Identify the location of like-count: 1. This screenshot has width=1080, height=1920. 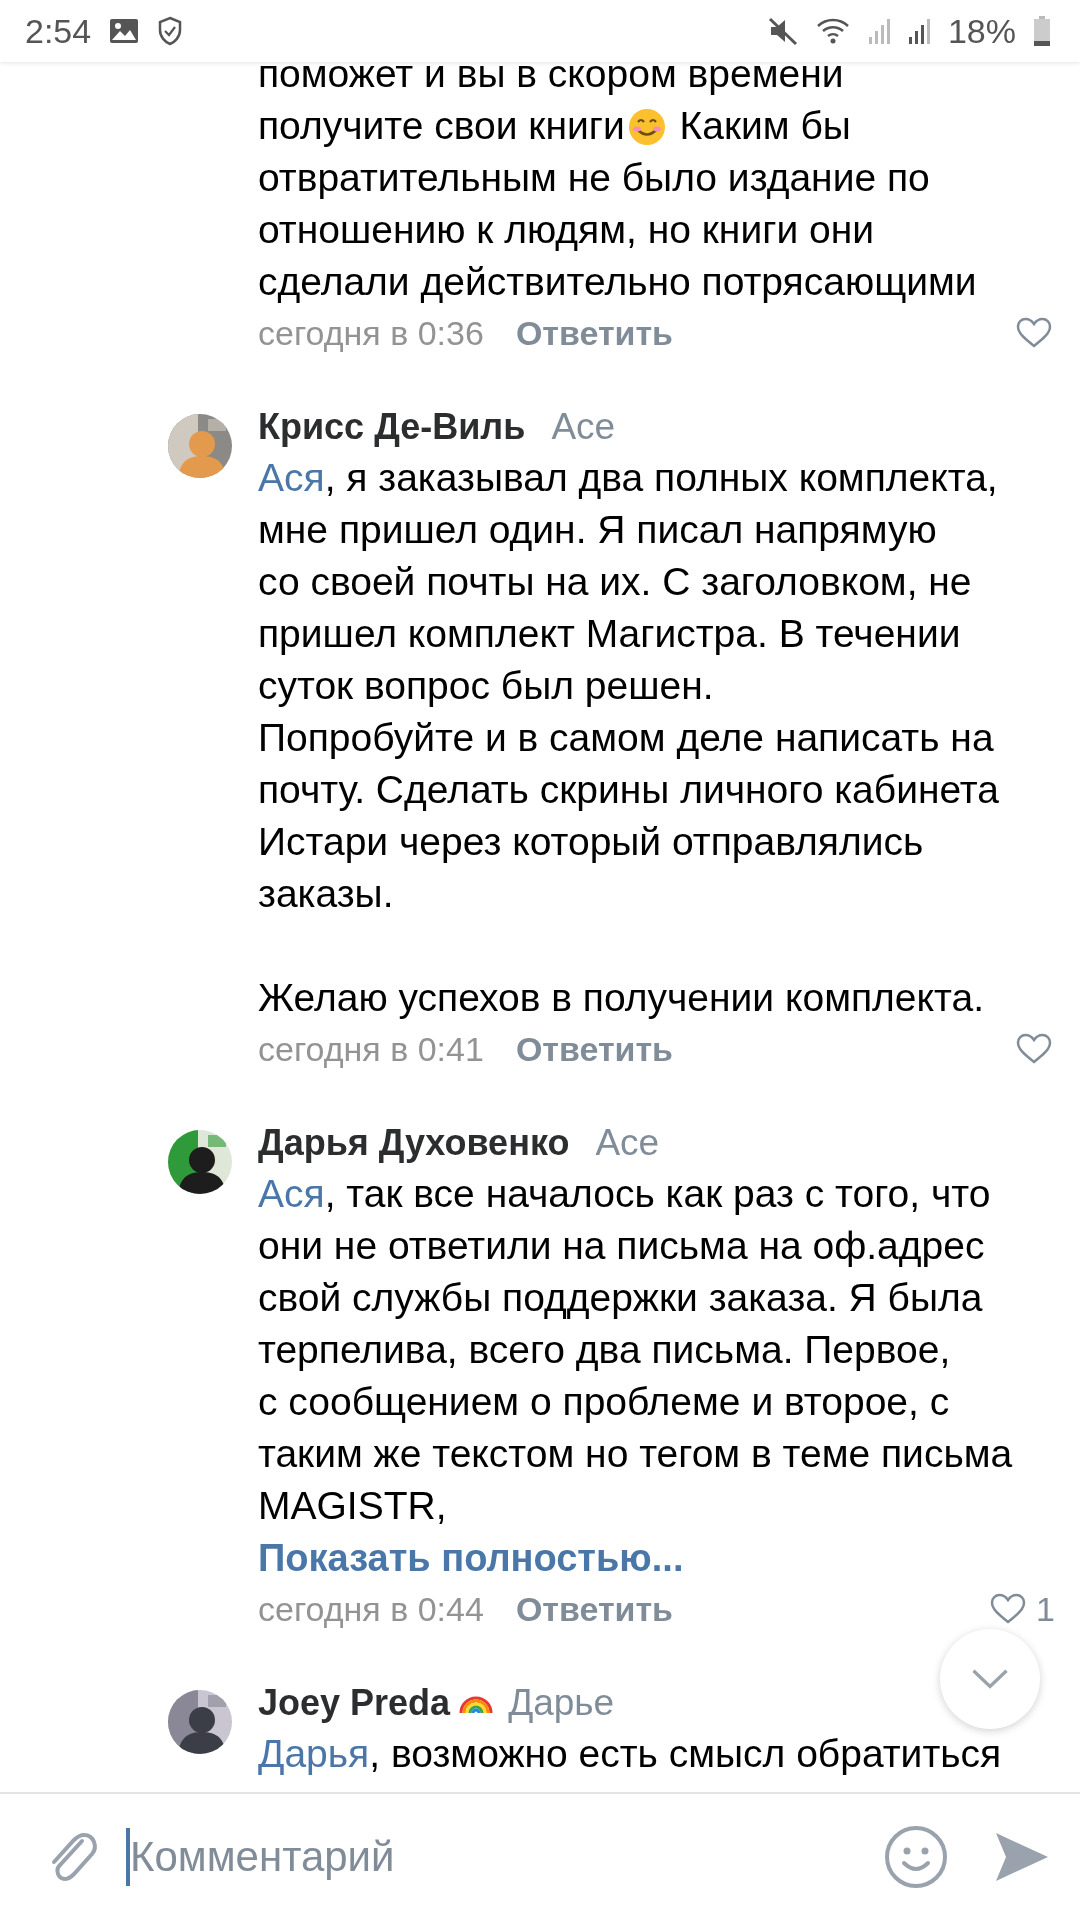
(1046, 1609).